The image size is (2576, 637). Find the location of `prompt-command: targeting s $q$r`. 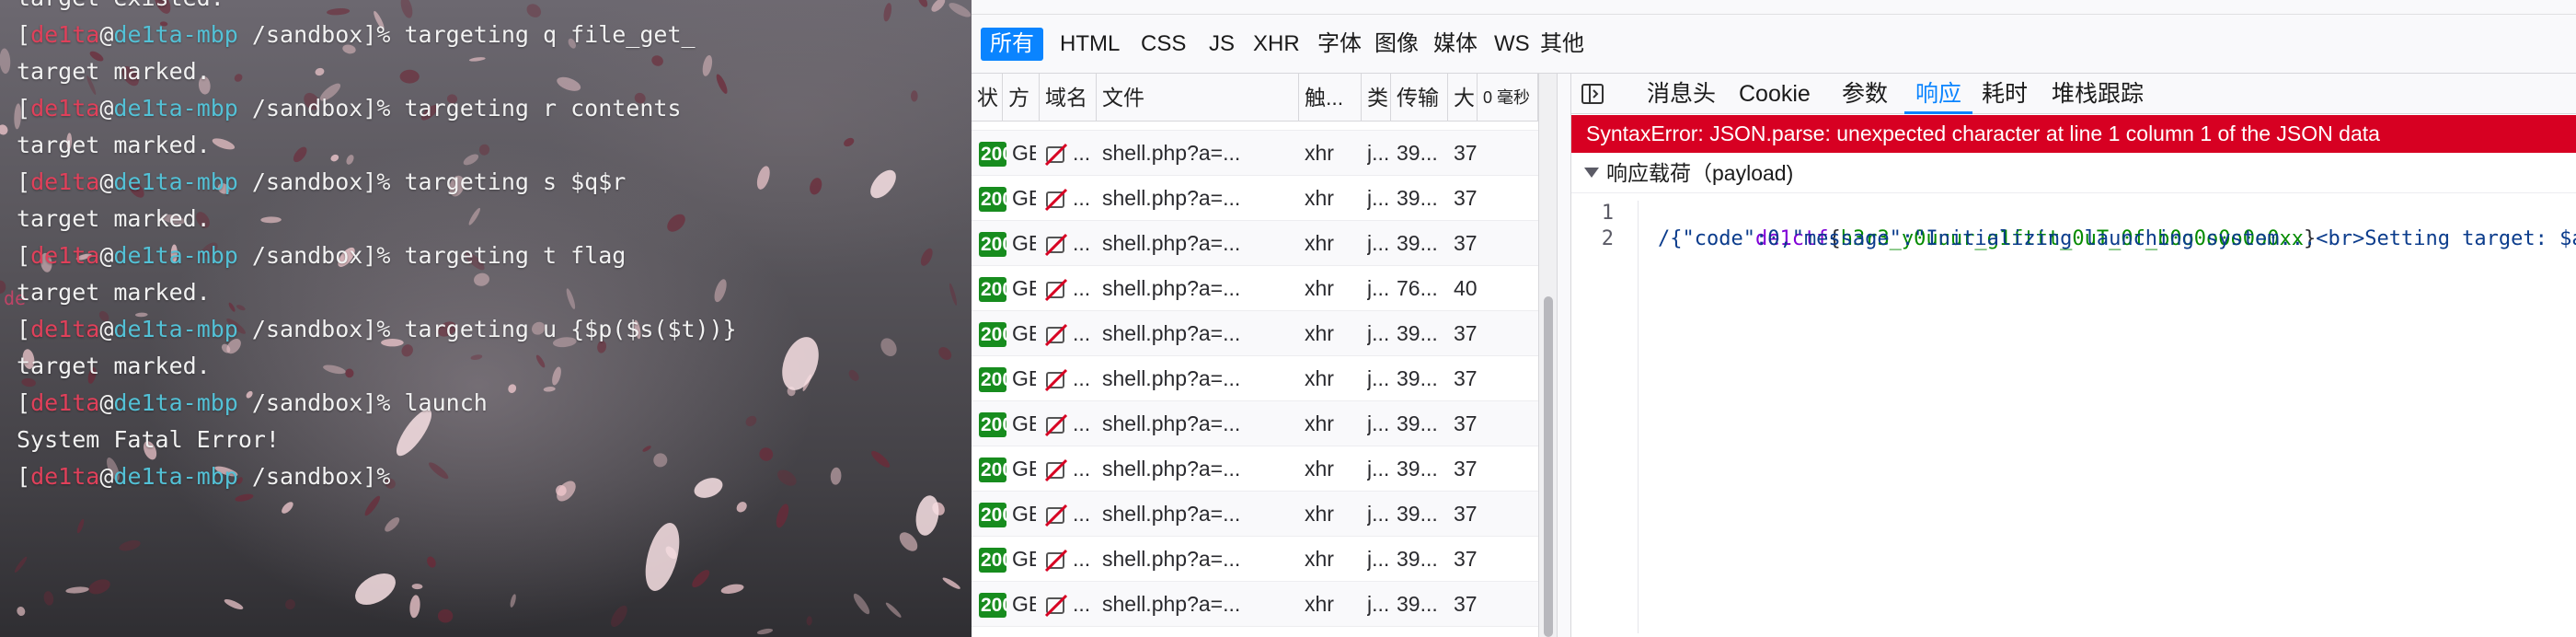

prompt-command: targeting s $q$r is located at coordinates (515, 181).